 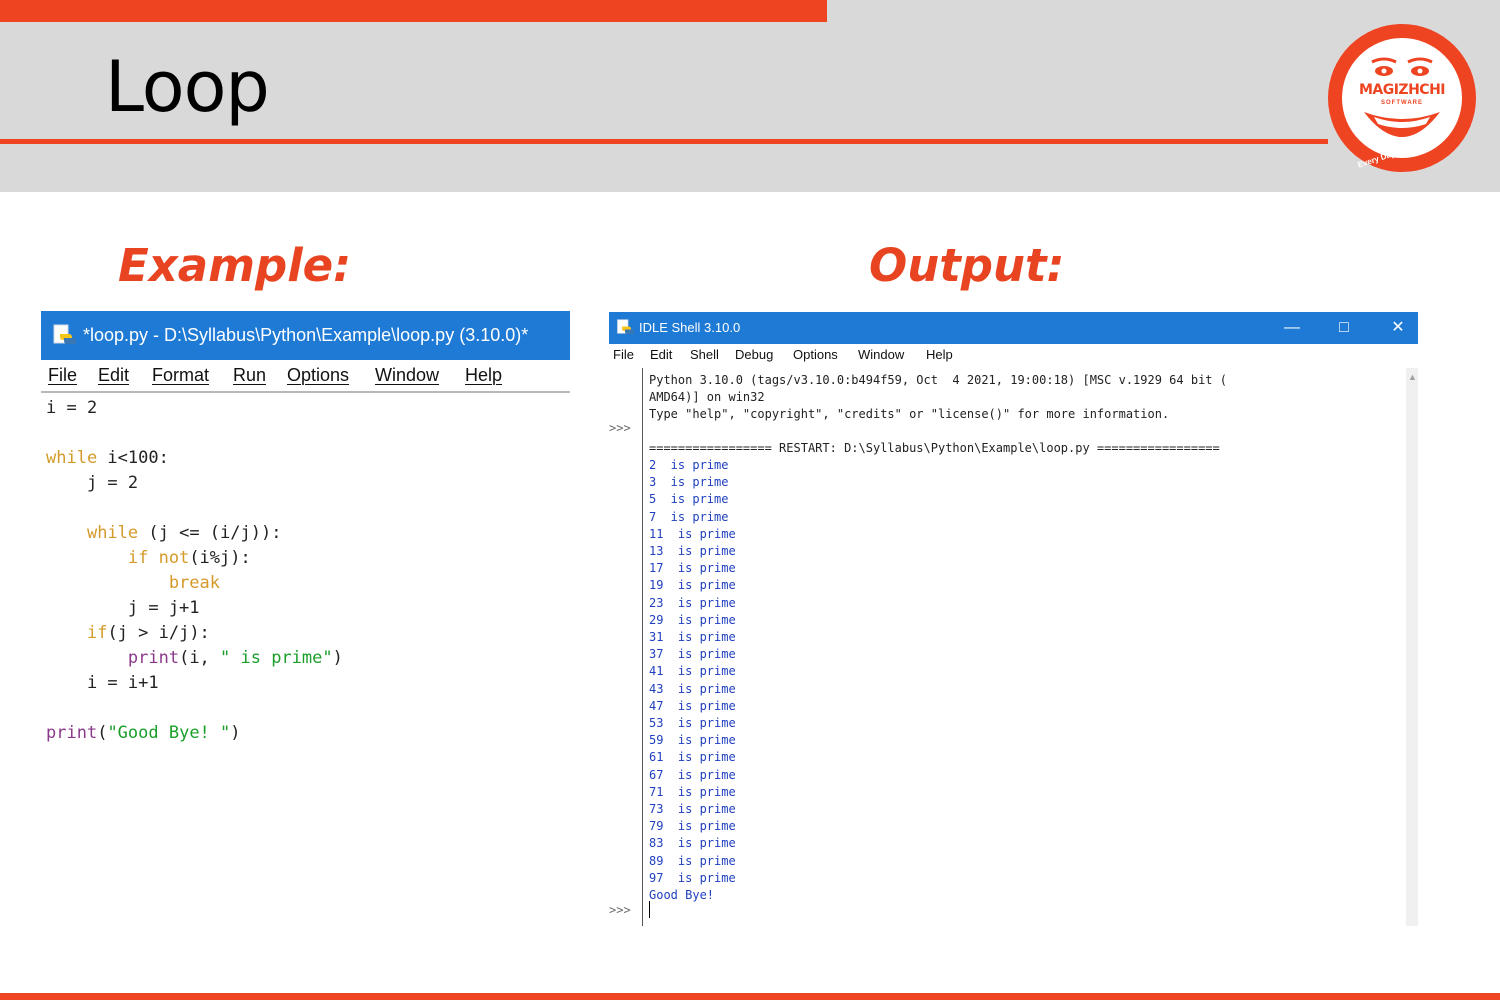 I want to click on shell-prompt-gutter: >>> >>>, so click(x=626, y=647).